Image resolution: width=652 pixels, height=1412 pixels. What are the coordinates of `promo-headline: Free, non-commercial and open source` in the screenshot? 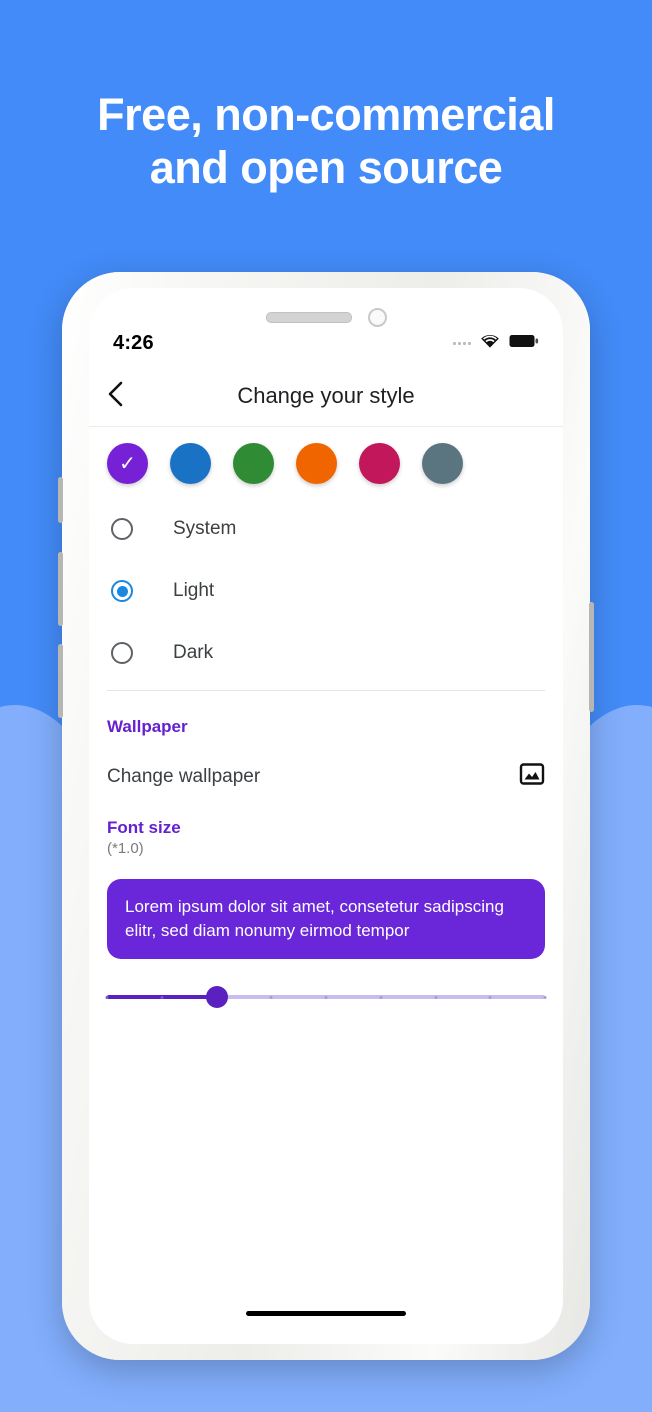 It's located at (326, 141).